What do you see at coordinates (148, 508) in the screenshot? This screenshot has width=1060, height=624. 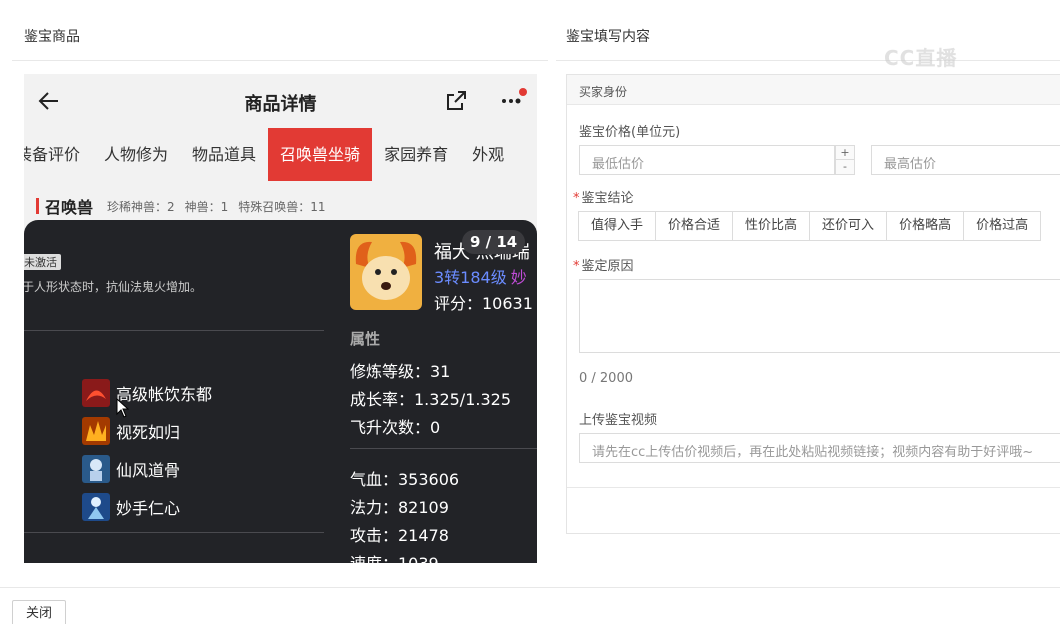 I see `skill-name: 妙手仁心` at bounding box center [148, 508].